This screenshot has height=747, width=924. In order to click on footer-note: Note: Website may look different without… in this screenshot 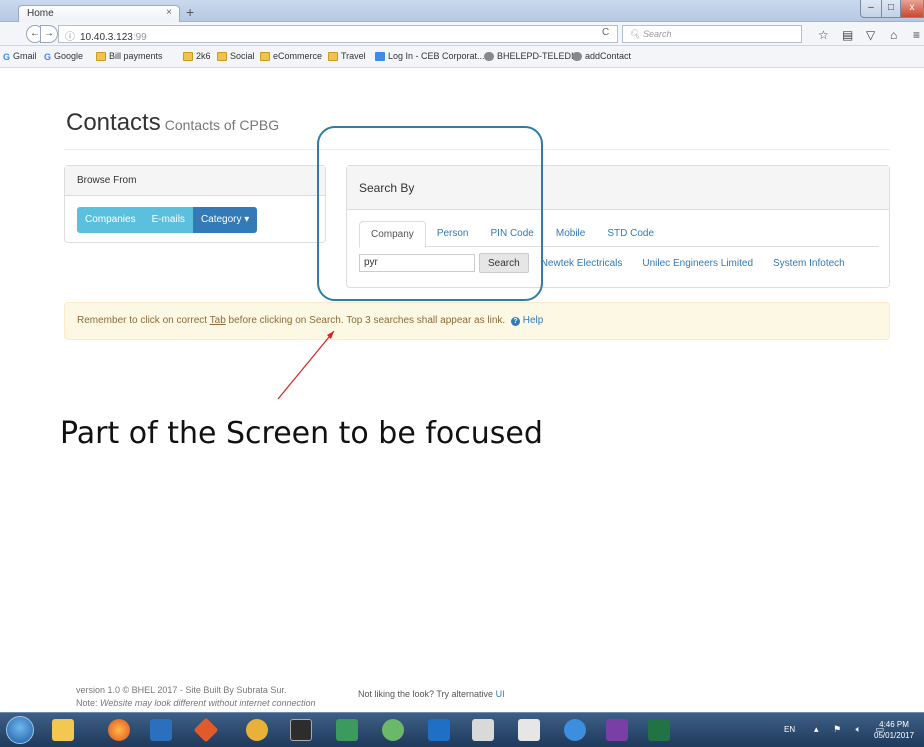, I will do `click(196, 703)`.